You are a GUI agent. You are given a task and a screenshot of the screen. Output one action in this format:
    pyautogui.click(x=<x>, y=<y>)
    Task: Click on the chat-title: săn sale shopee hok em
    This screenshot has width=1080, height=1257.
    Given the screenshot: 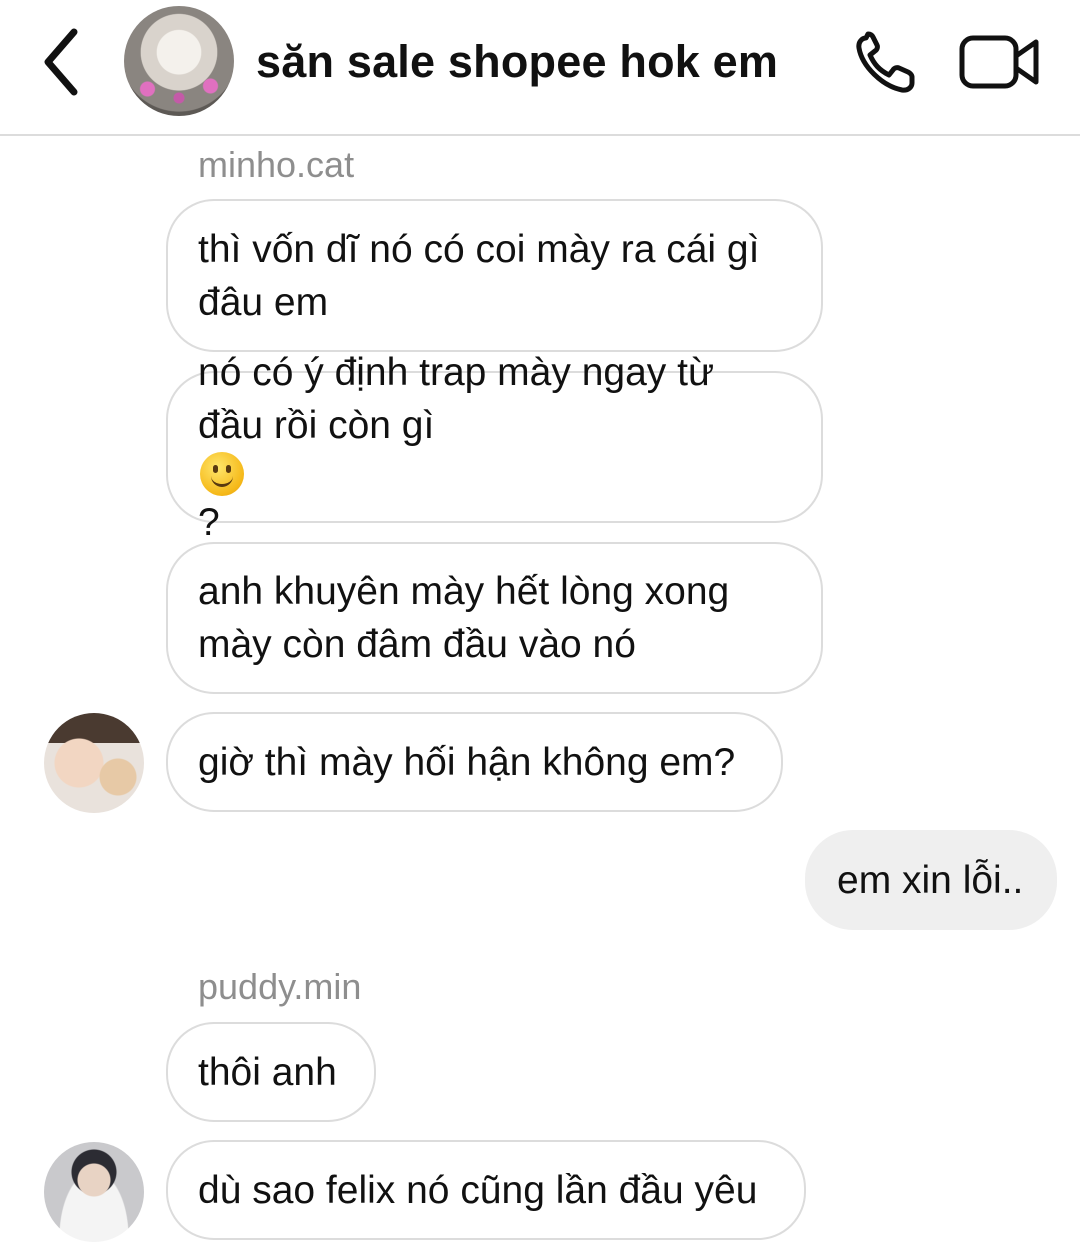 What is the action you would take?
    pyautogui.click(x=517, y=62)
    